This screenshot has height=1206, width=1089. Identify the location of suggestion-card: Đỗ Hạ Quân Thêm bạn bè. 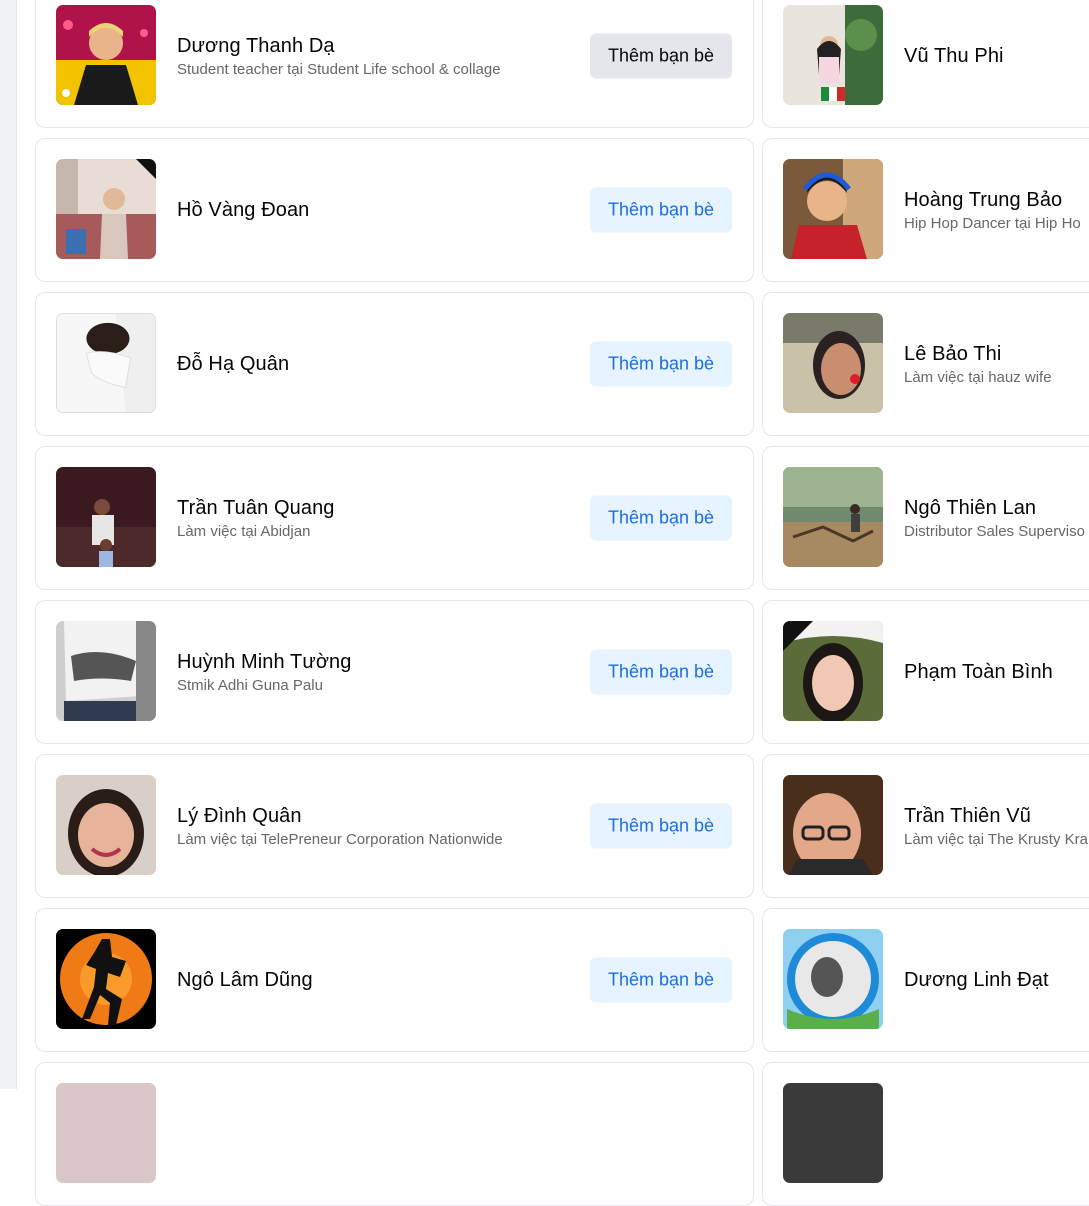
(394, 364).